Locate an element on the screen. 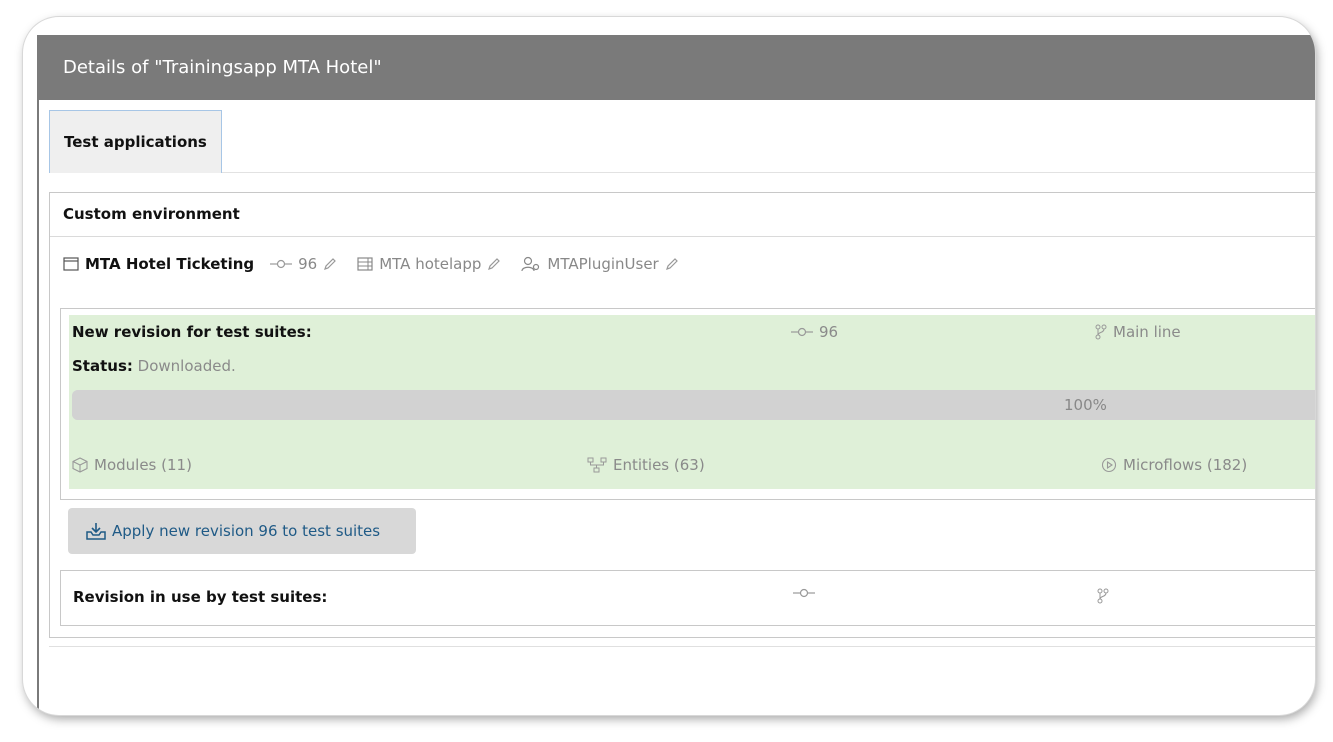  status-line: Status: Downloaded. is located at coordinates (154, 366).